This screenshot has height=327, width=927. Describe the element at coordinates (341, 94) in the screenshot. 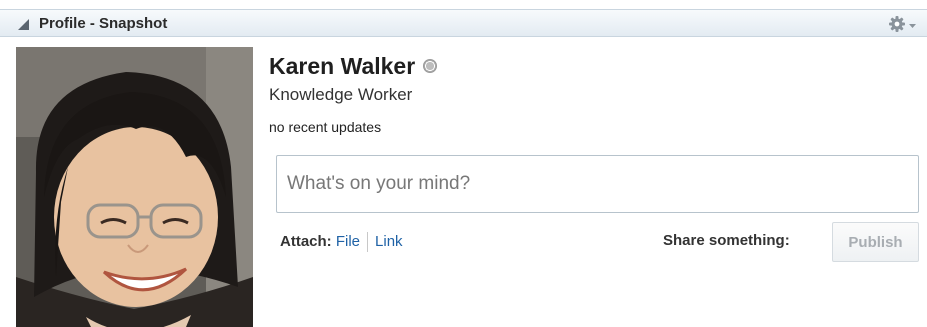

I see `profile-role: Knowledge Worker` at that location.